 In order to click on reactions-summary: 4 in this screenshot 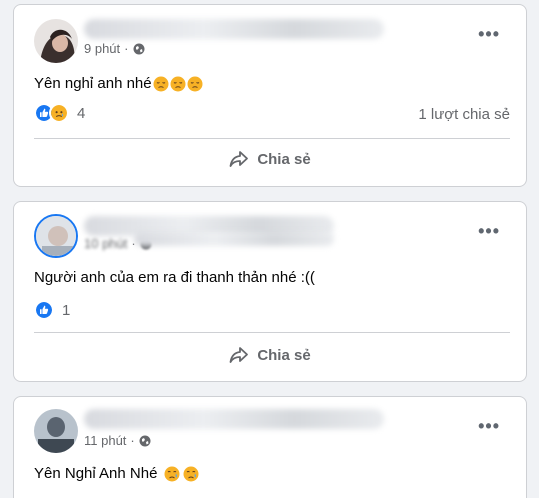, I will do `click(59, 113)`.